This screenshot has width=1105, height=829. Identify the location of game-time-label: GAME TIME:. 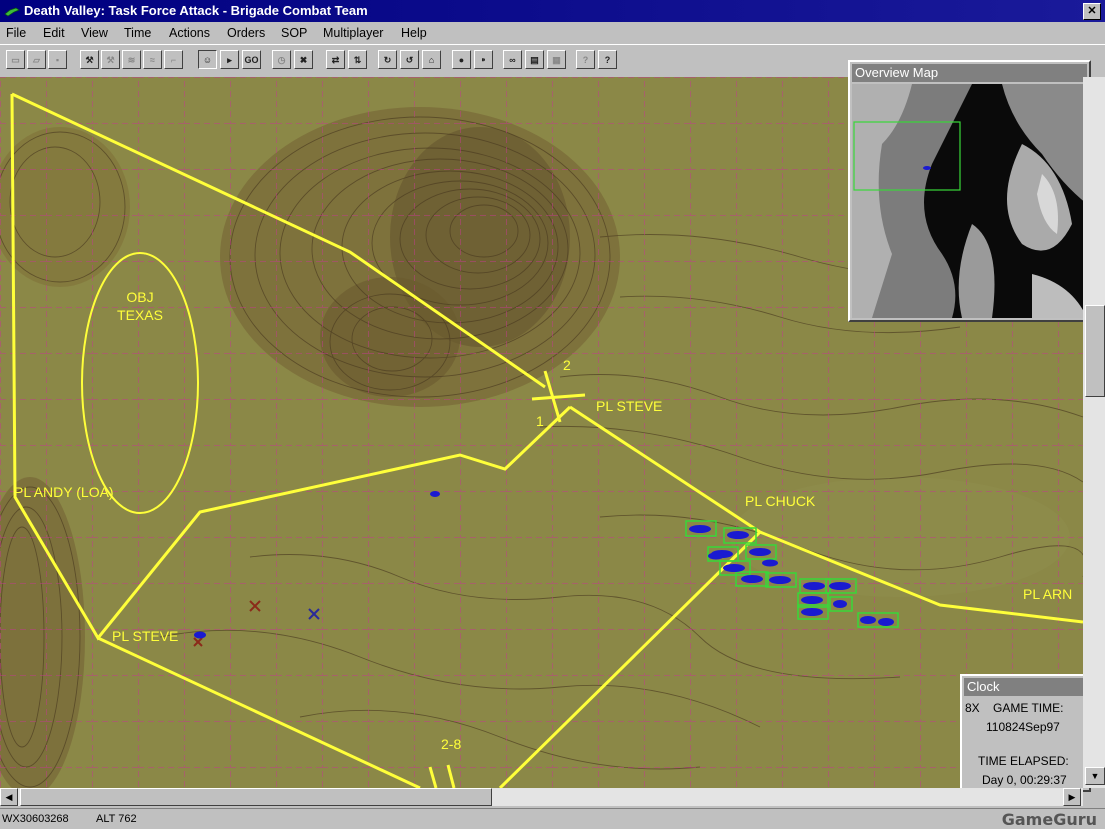
(1028, 708).